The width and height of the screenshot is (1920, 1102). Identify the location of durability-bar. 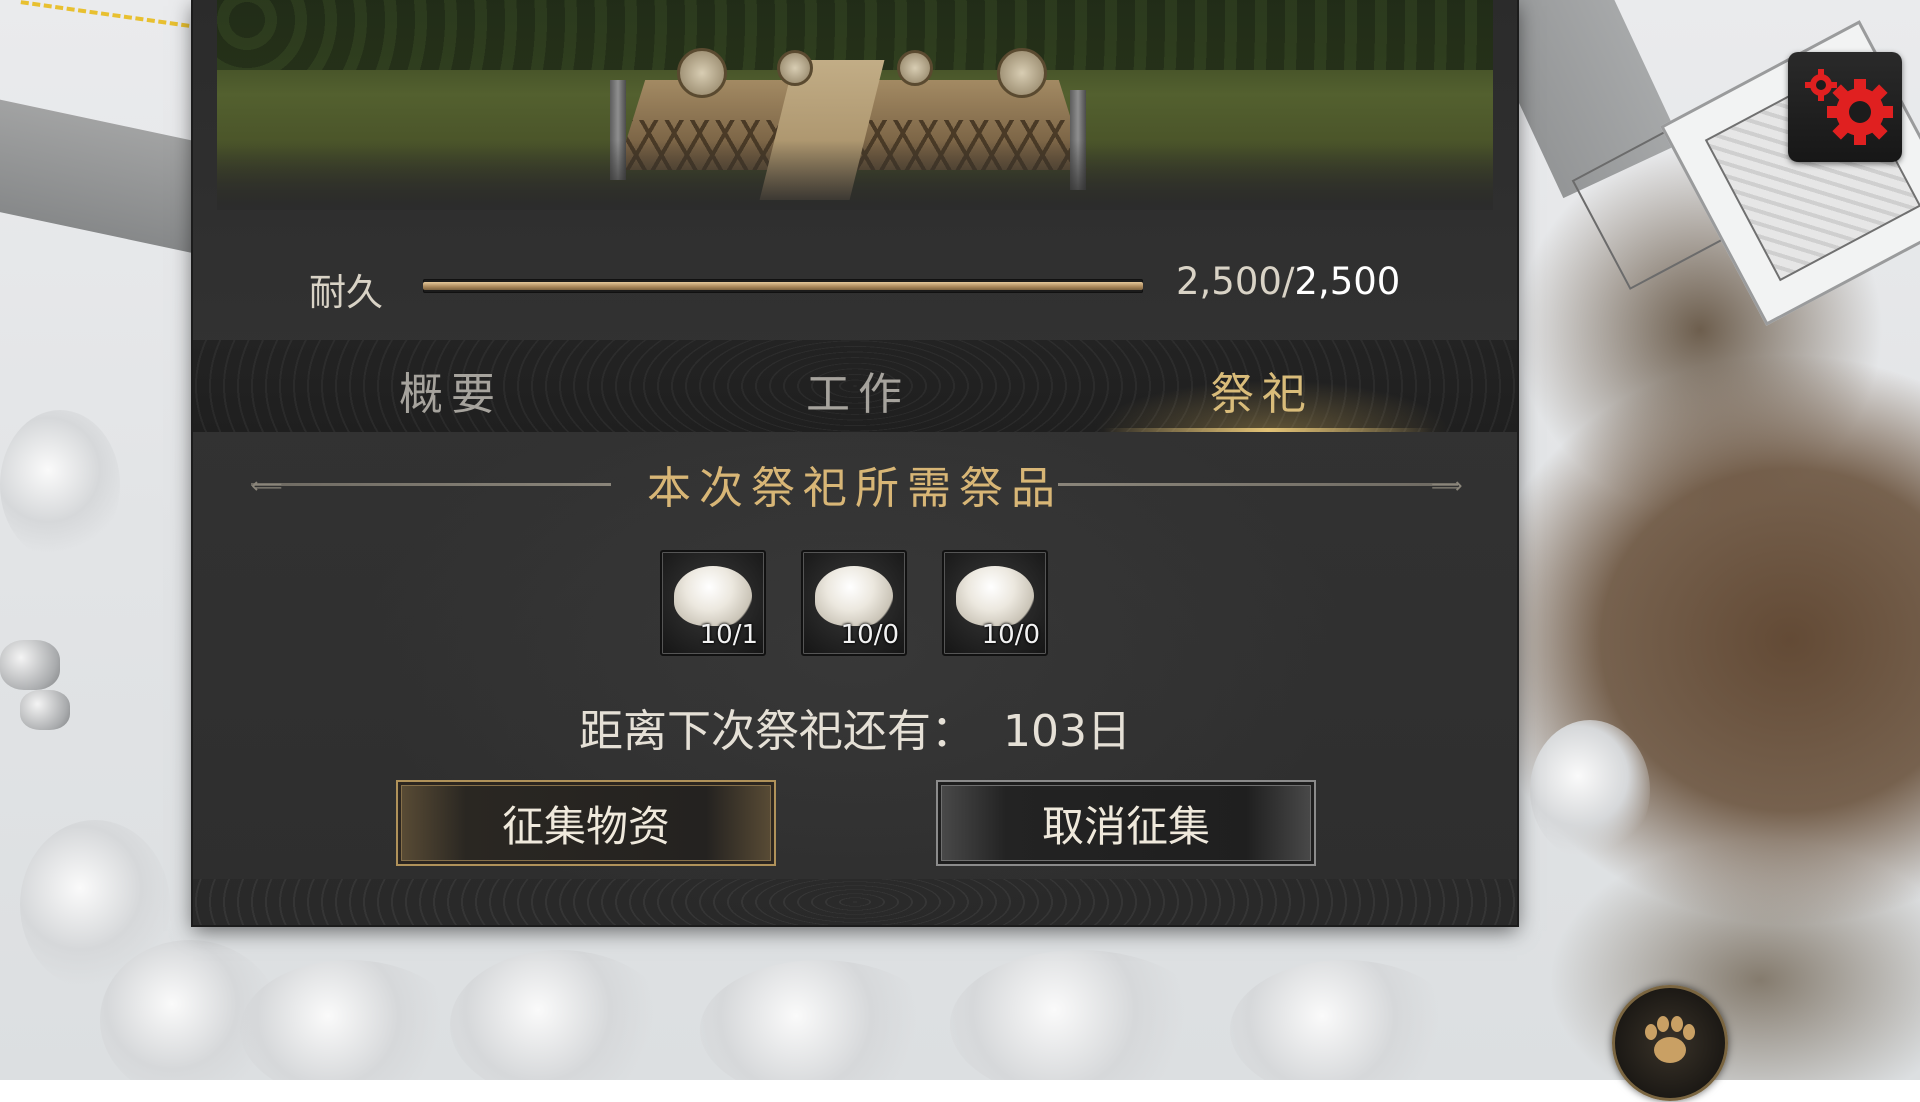
(783, 286).